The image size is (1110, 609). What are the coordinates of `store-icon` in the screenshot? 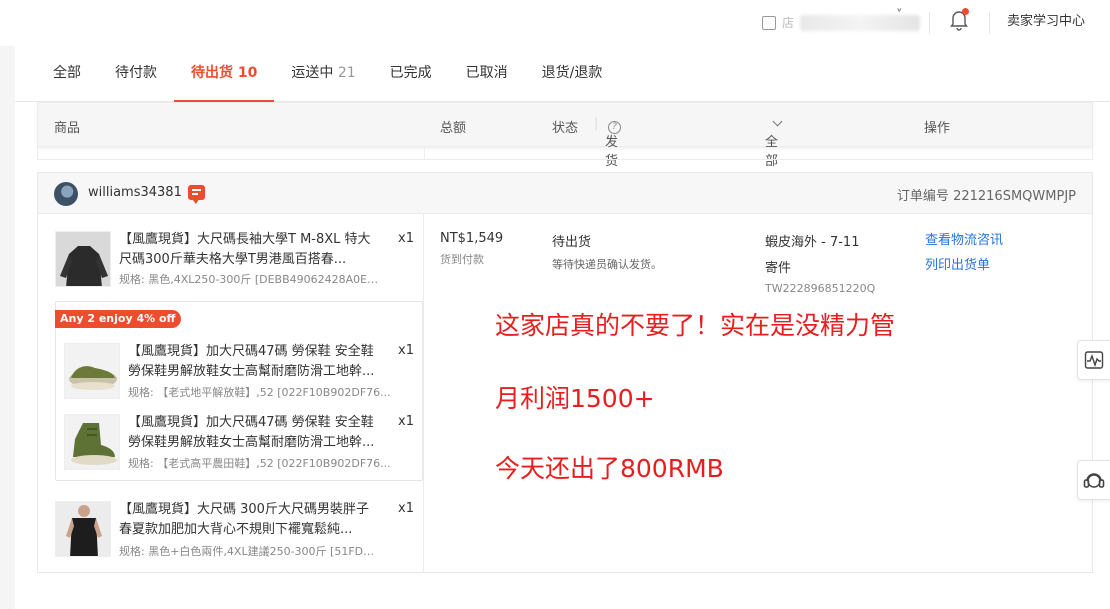 It's located at (769, 22).